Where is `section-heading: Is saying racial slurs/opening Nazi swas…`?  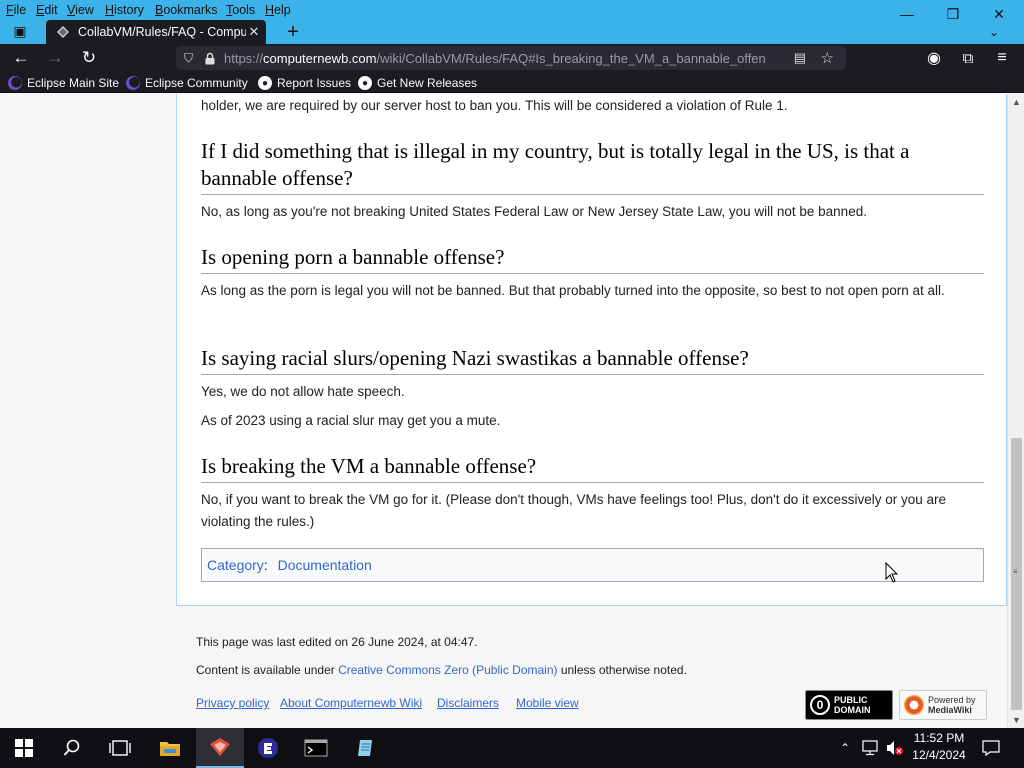
section-heading: Is saying racial slurs/opening Nazi swas… is located at coordinates (592, 360).